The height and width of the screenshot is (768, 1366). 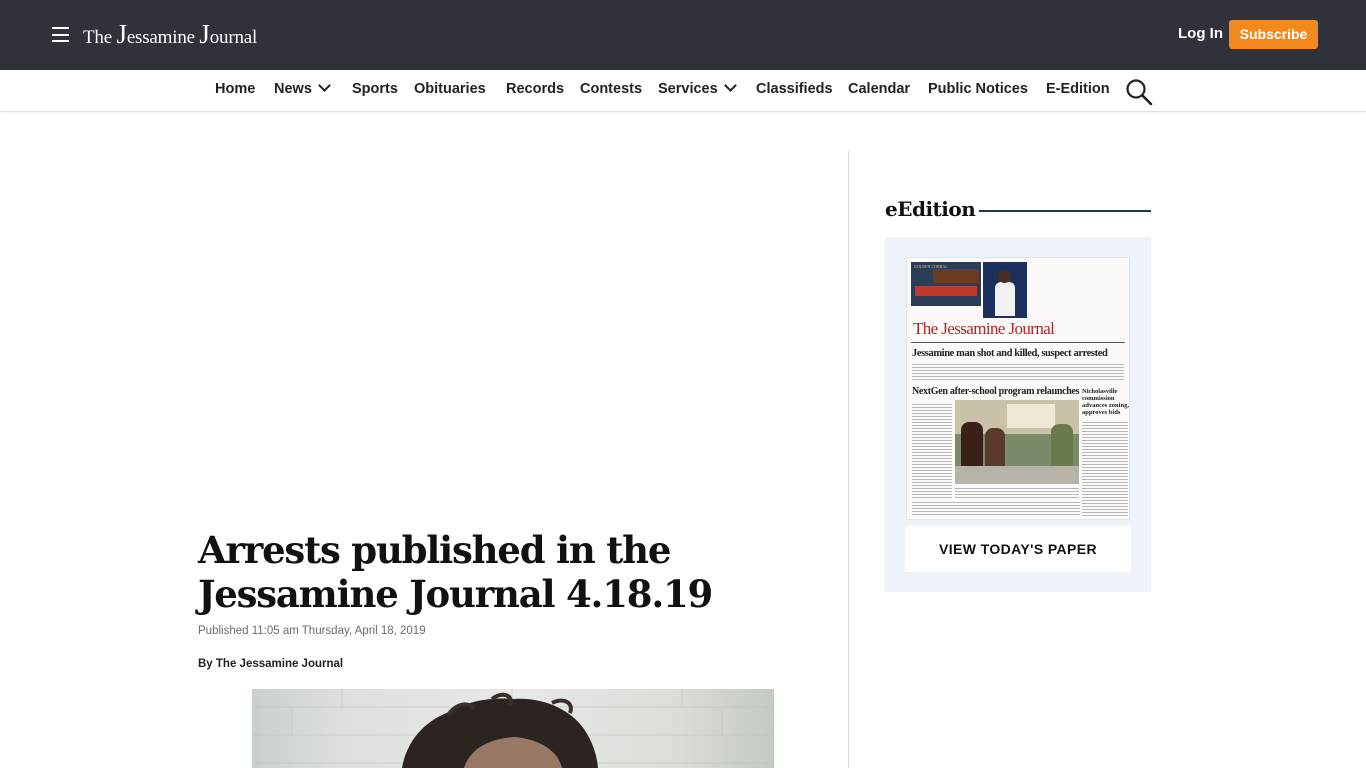 What do you see at coordinates (122, 34) in the screenshot?
I see `logo-big-1: J` at bounding box center [122, 34].